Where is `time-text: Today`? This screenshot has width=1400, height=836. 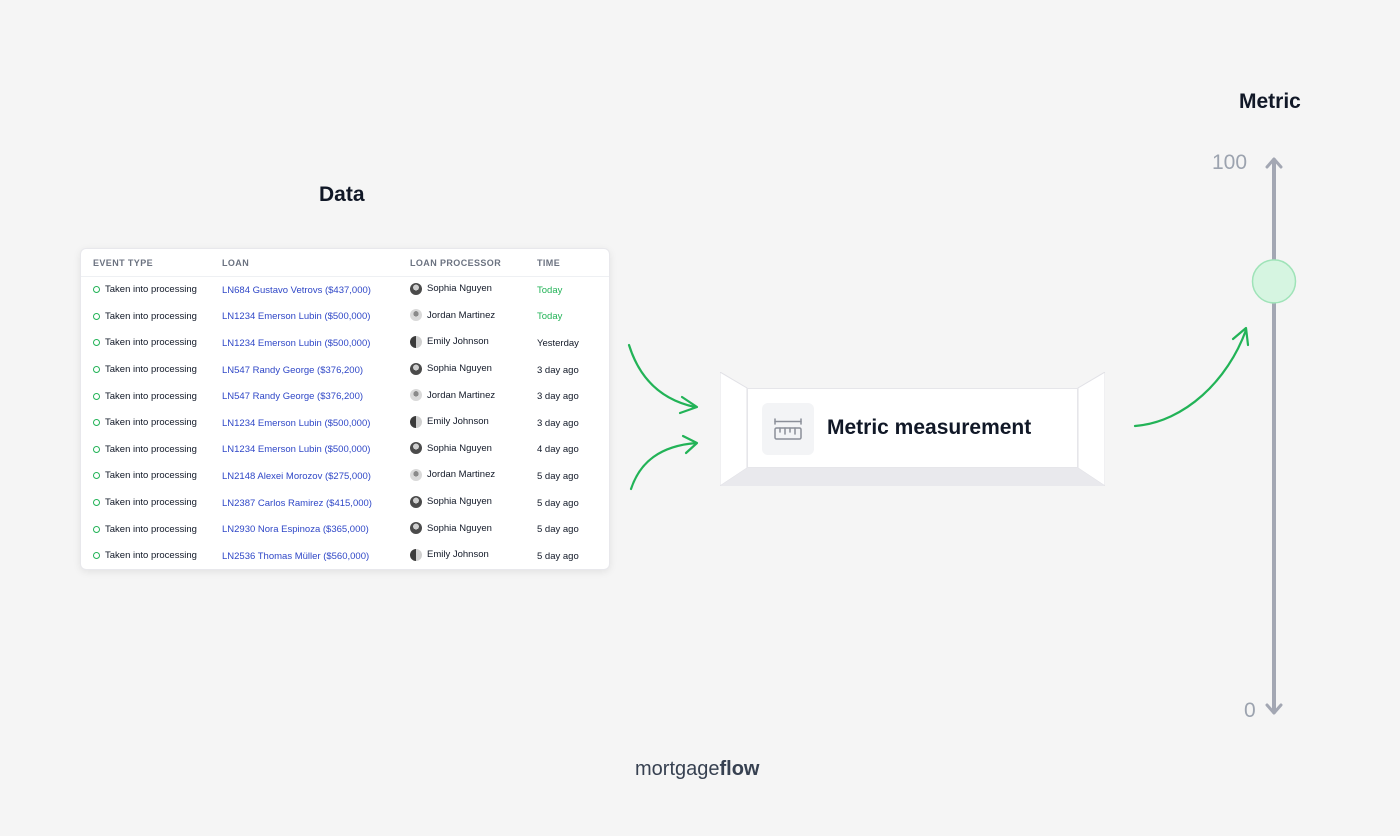 time-text: Today is located at coordinates (550, 290).